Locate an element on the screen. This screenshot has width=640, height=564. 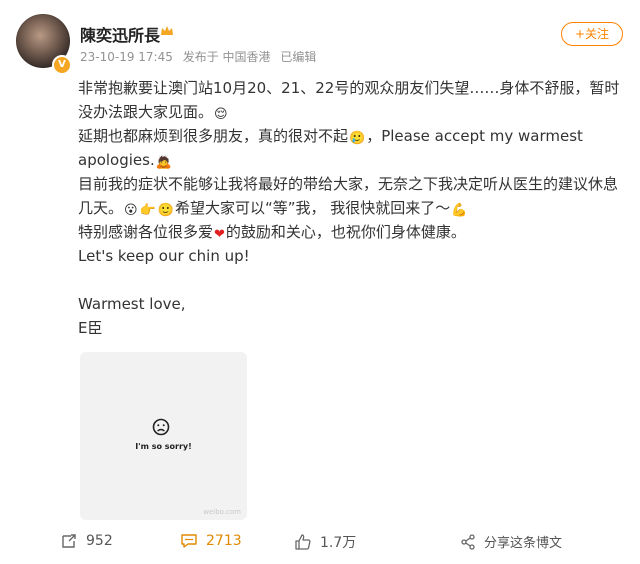
post-image: I'm so sorry! weibo.com is located at coordinates (163, 436).